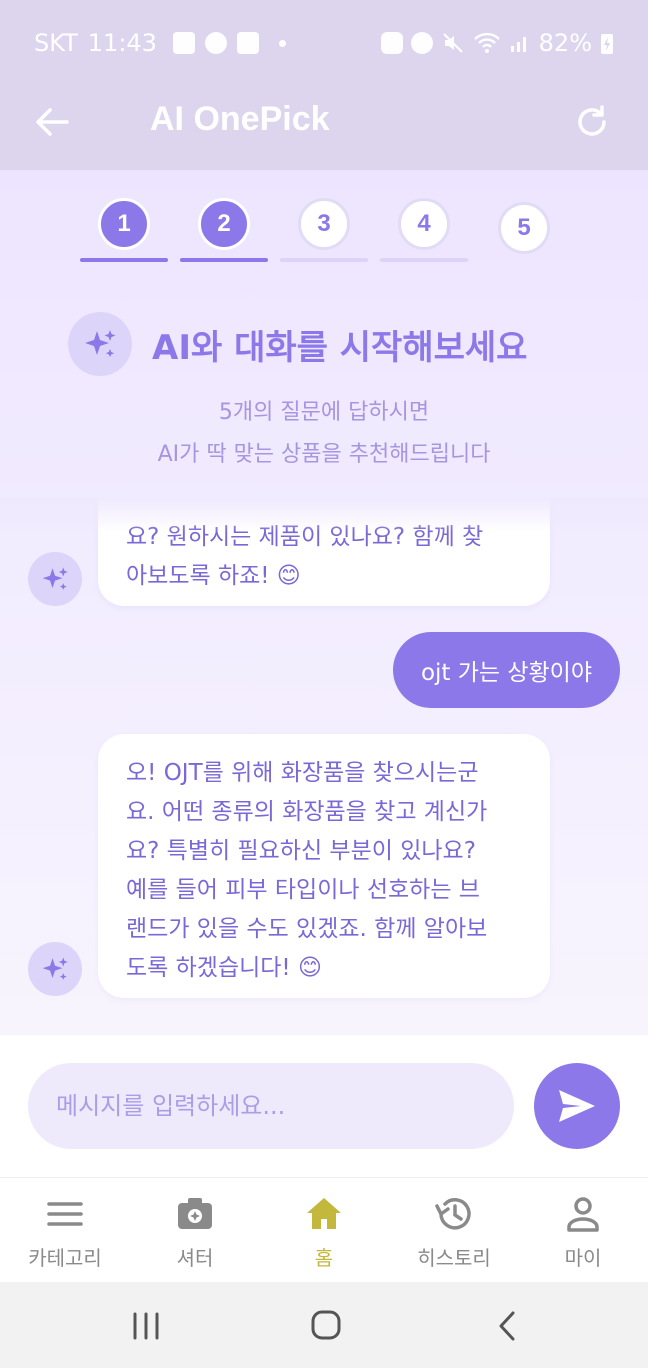 The width and height of the screenshot is (648, 1368). I want to click on top-bar-background: SKT 11:43 82% AI OnePick, so click(324, 85).